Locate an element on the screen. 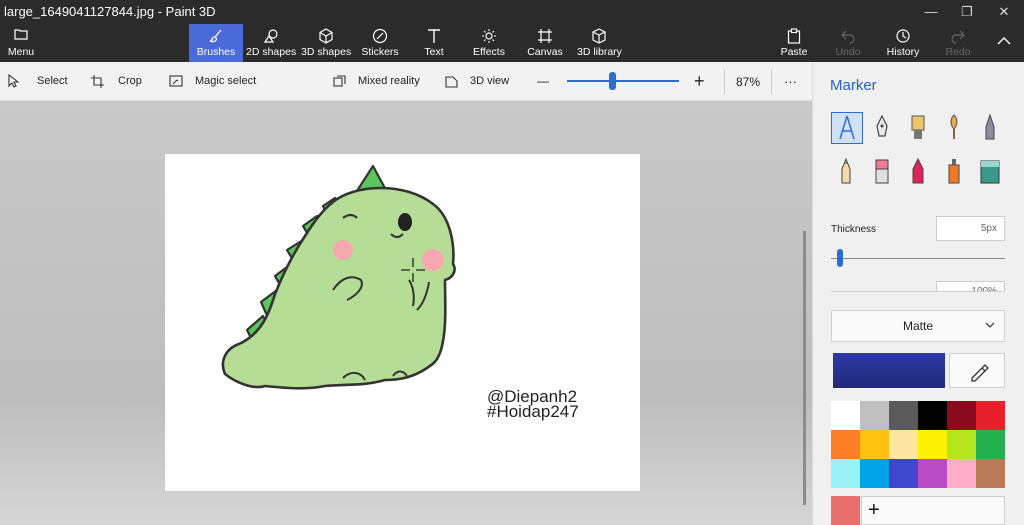 The width and height of the screenshot is (1024, 525). tab-2d-shapes: 2D shapes is located at coordinates (271, 43).